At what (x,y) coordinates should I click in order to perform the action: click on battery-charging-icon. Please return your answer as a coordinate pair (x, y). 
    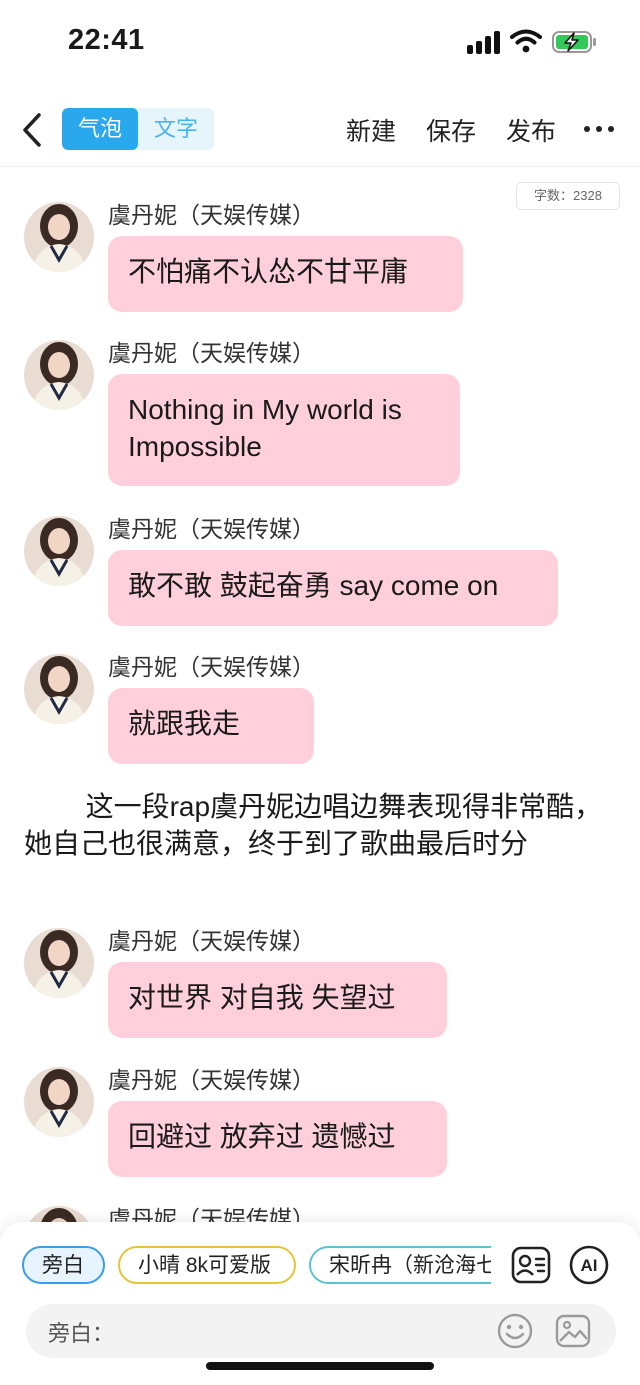
    Looking at the image, I should click on (574, 42).